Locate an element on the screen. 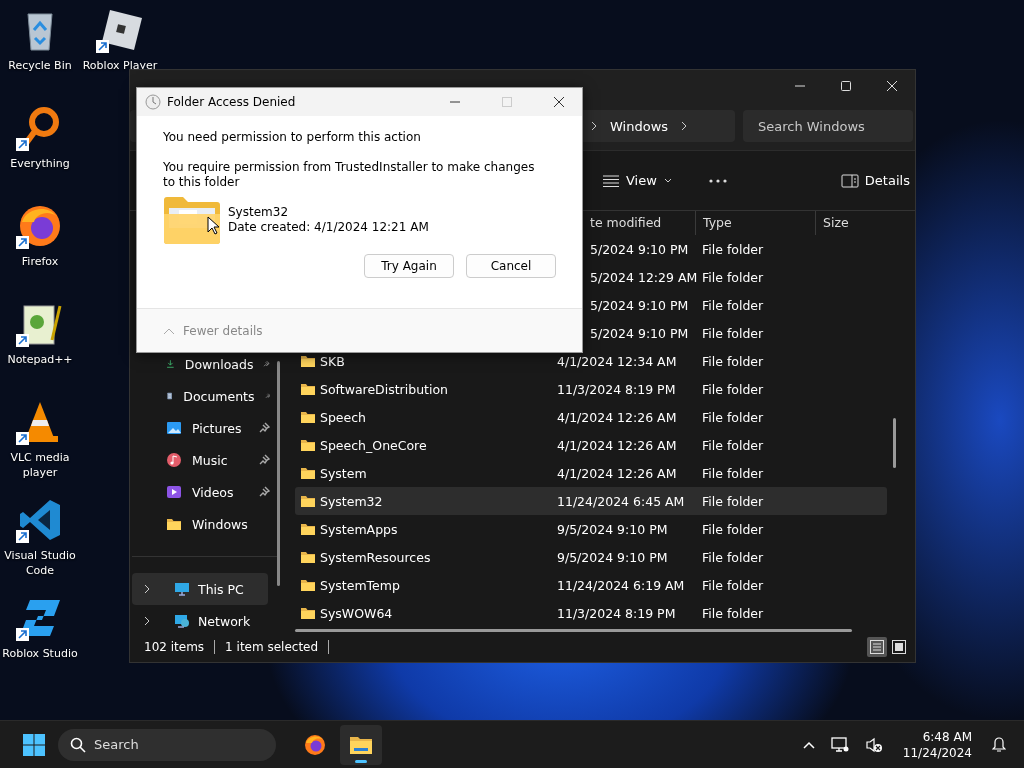  network-icon is located at coordinates (182, 621).